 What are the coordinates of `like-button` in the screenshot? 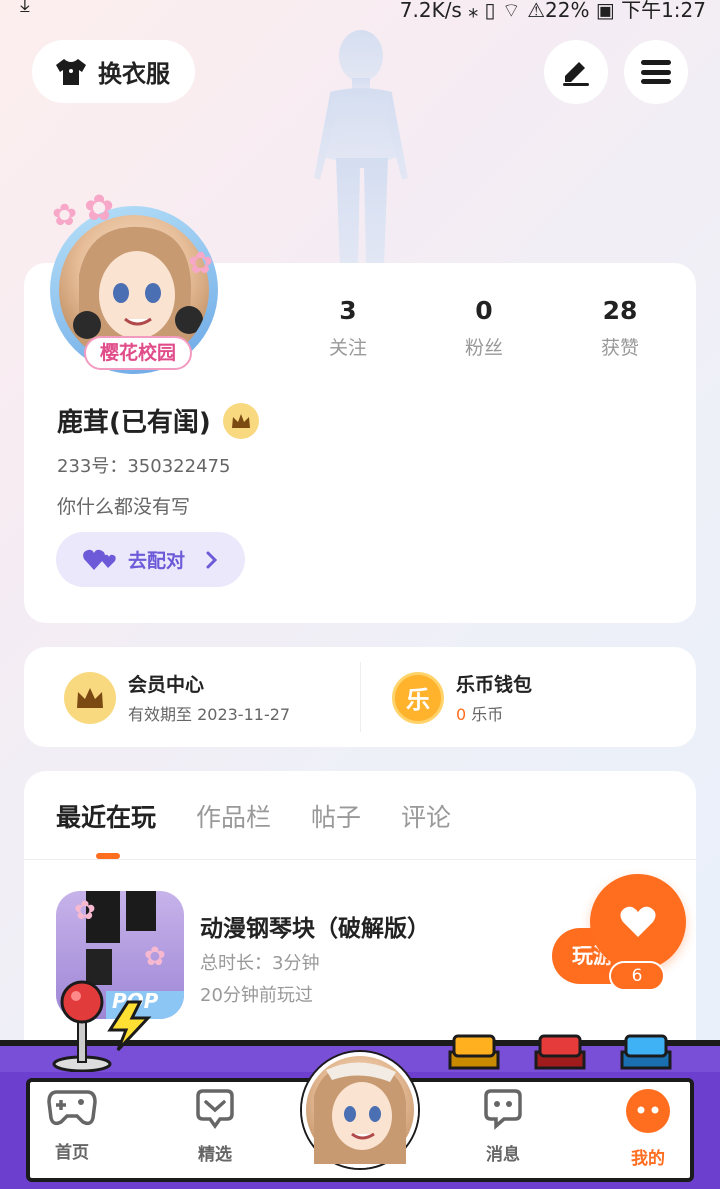 It's located at (638, 922).